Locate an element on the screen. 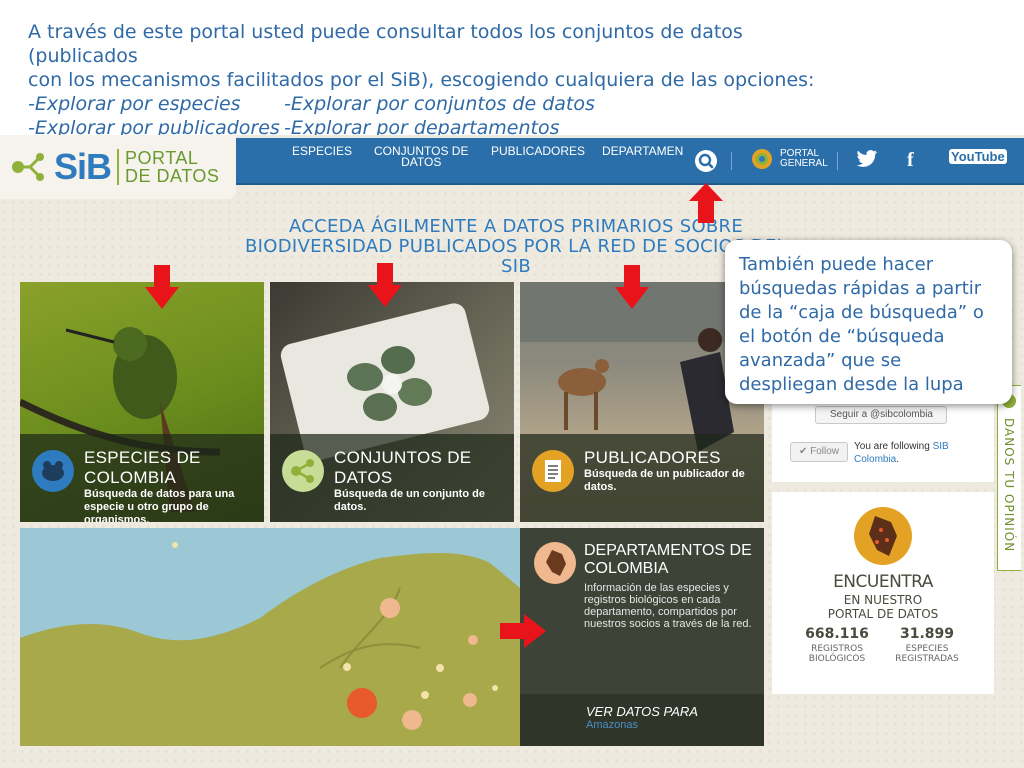 This screenshot has width=1024, height=768. tile-title: CONJUNTOS DE DATOS is located at coordinates (403, 467).